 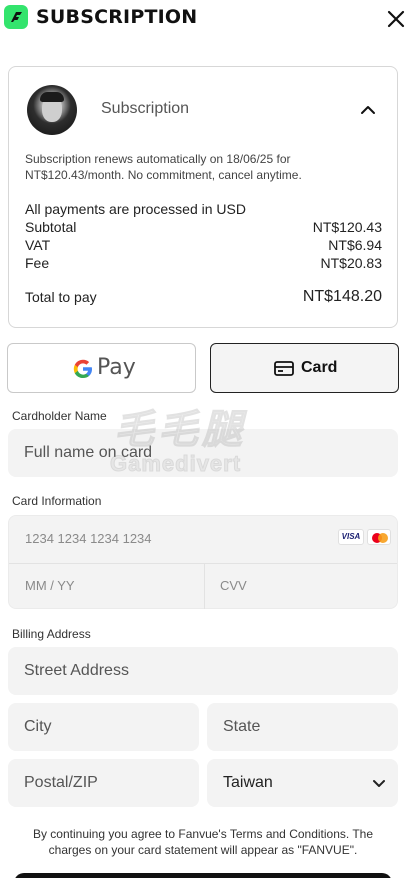 I want to click on chevron-up-icon, so click(x=368, y=110).